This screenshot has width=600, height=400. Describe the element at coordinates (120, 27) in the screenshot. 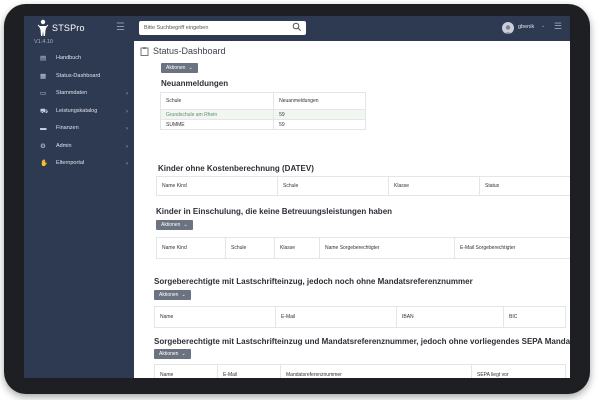

I see `sidebar-toggle-icon: ☰` at that location.